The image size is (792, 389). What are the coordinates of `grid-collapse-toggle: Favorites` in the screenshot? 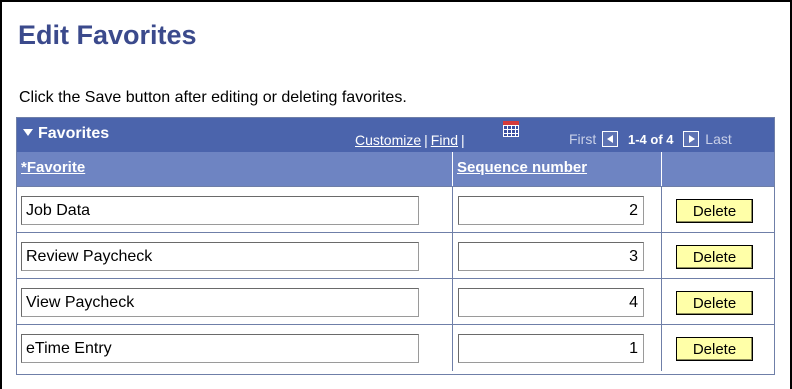 It's located at (66, 134).